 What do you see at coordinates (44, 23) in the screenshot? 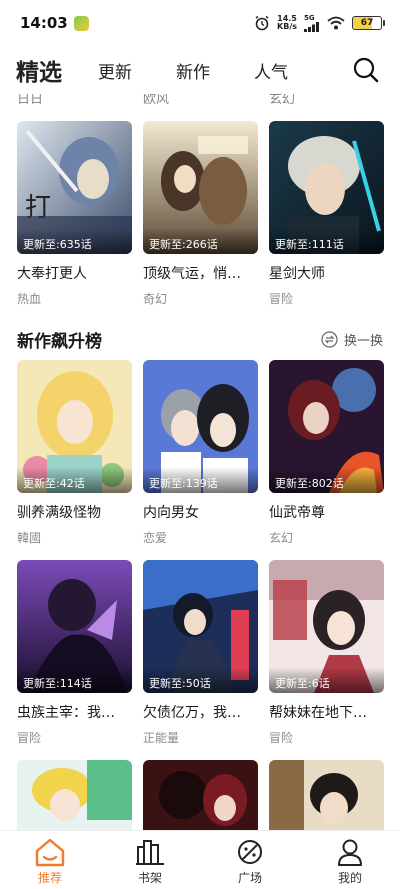
I see `status-time: 14:03` at bounding box center [44, 23].